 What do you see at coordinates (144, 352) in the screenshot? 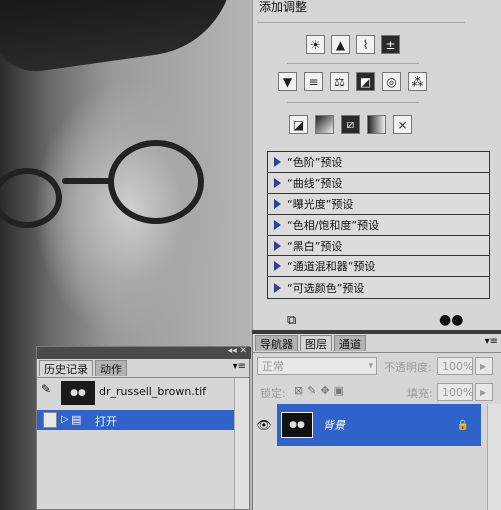
I see `history-panel-header: ◂◂ ✕` at bounding box center [144, 352].